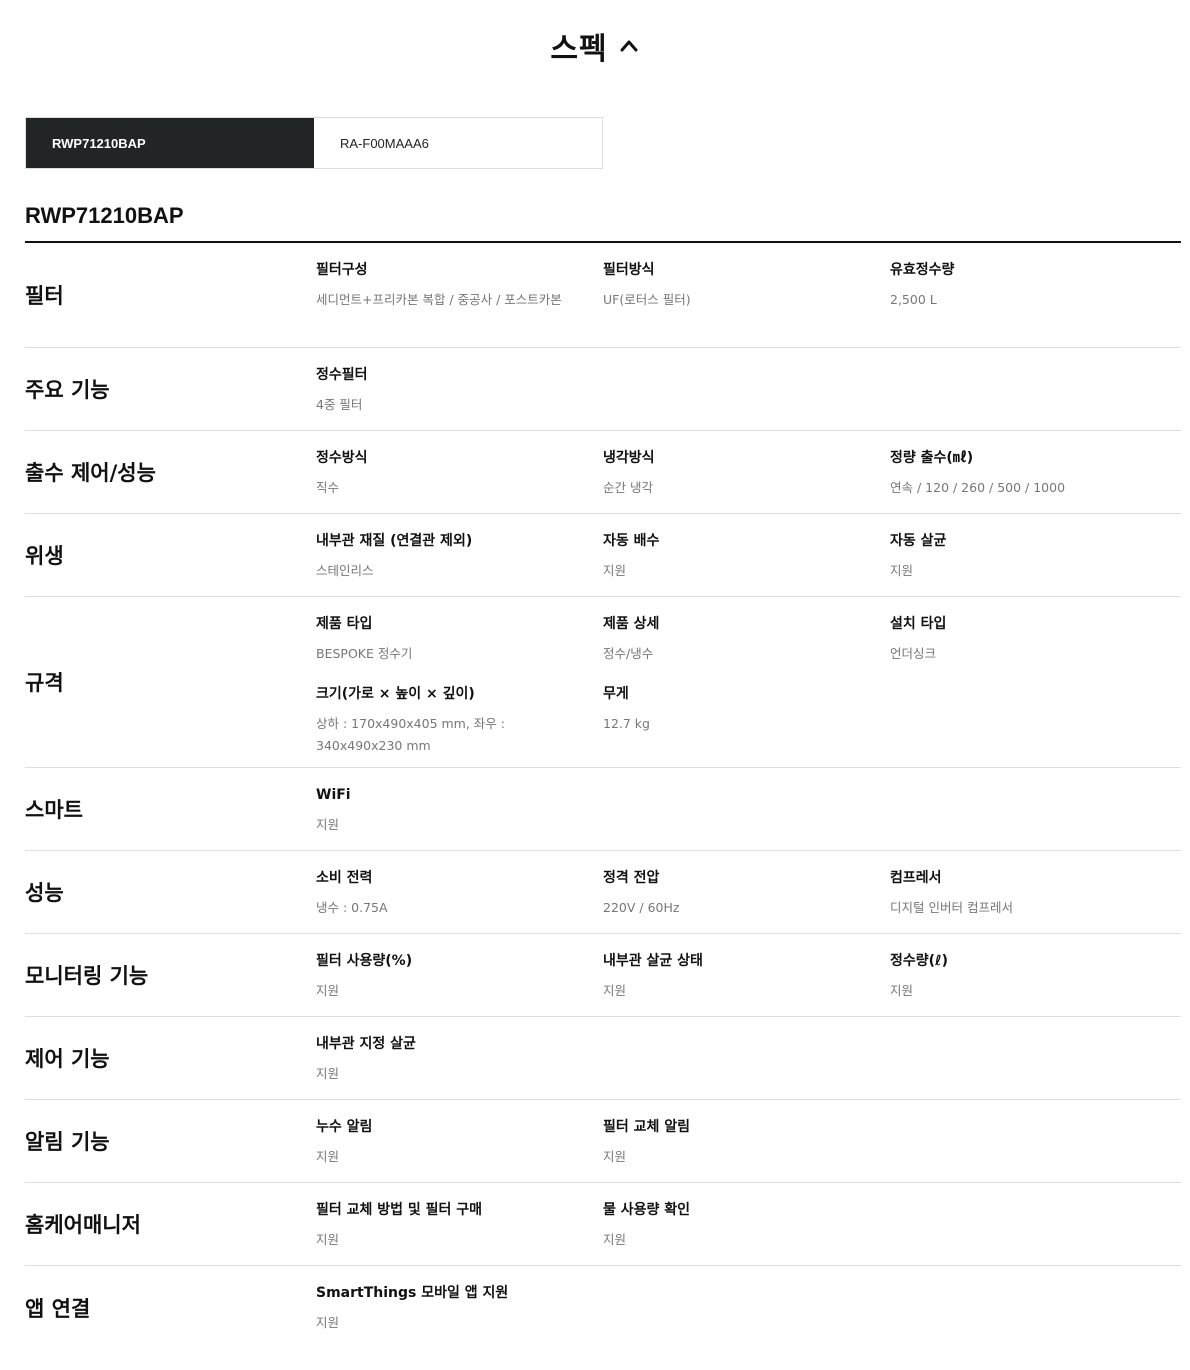 Image resolution: width=1190 pixels, height=1370 pixels. What do you see at coordinates (746, 650) in the screenshot?
I see `spec-item: 제품 상세 정수/냉수` at bounding box center [746, 650].